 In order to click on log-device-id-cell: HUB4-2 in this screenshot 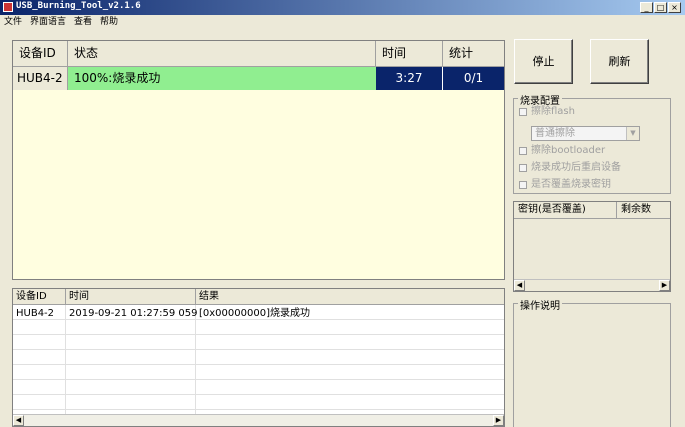, I will do `click(33, 313)`.